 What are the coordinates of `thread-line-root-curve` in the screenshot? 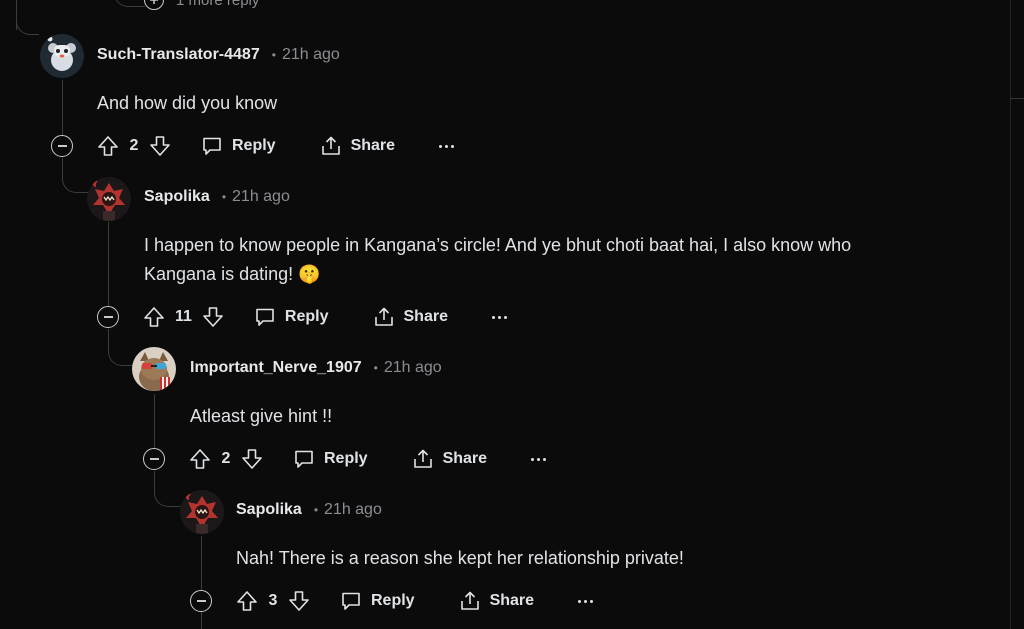 It's located at (27, 27).